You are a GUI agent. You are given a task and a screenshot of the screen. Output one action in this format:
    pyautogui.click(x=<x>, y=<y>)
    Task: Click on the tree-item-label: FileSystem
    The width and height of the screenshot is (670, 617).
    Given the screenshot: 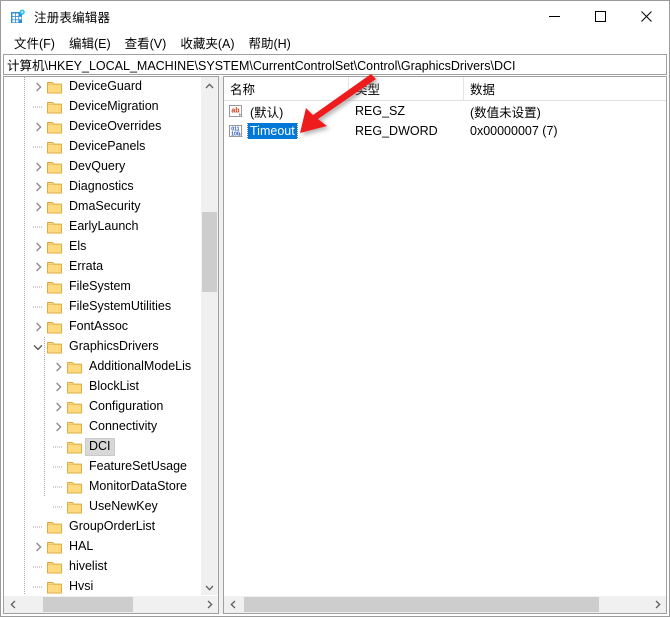 What is the action you would take?
    pyautogui.click(x=100, y=286)
    